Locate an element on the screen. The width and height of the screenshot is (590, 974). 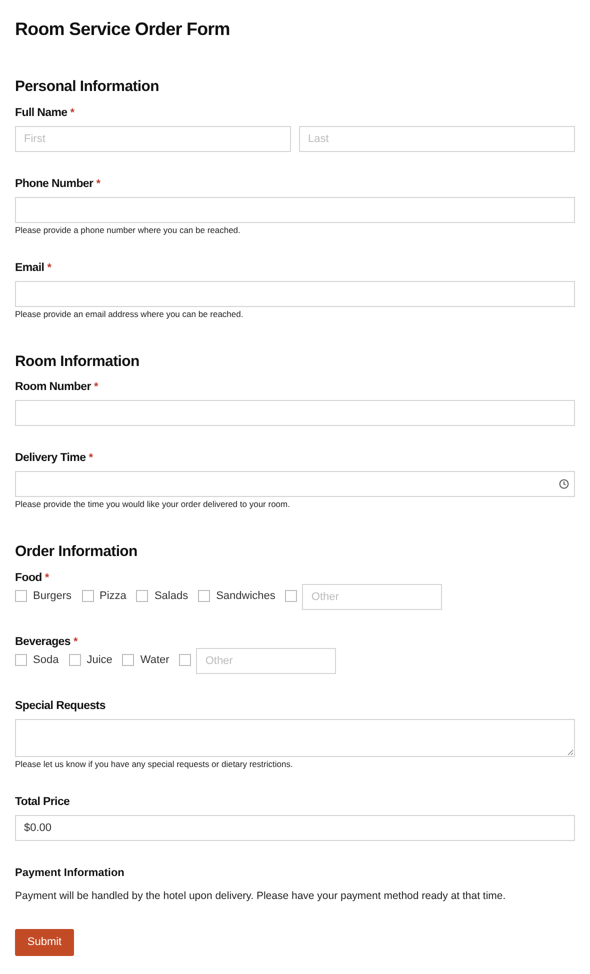
payment-heading: Payment Information is located at coordinates (70, 873).